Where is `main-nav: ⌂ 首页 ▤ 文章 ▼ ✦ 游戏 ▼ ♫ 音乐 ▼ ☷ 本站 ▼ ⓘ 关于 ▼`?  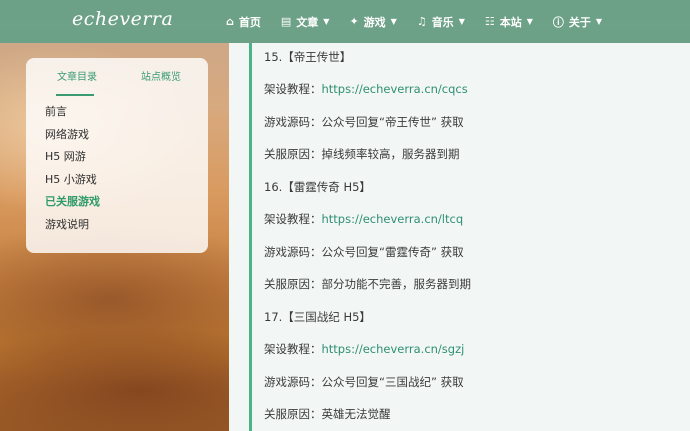
main-nav: ⌂ 首页 ▤ 文章 ▼ ✦ 游戏 ▼ ♫ 音乐 ▼ ☷ 本站 ▼ ⓘ 关于 ▼ is located at coordinates (424, 21).